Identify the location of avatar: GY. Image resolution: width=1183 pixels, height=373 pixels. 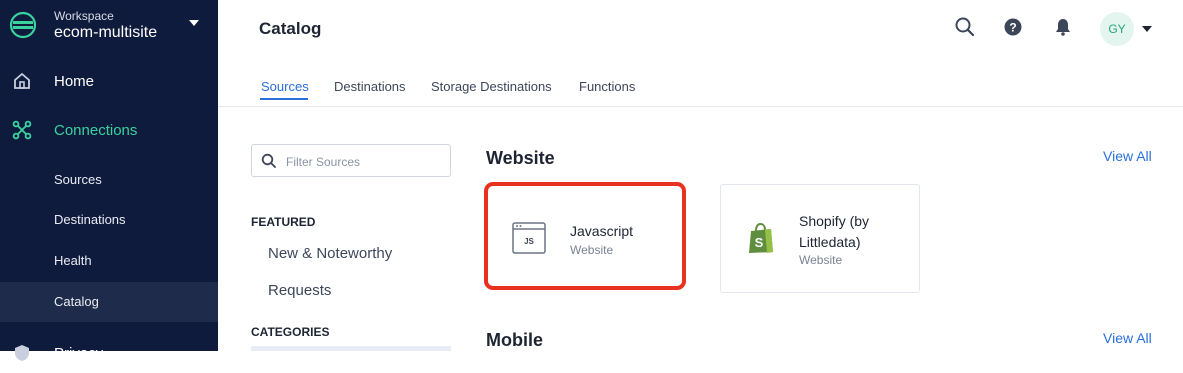
(1117, 29).